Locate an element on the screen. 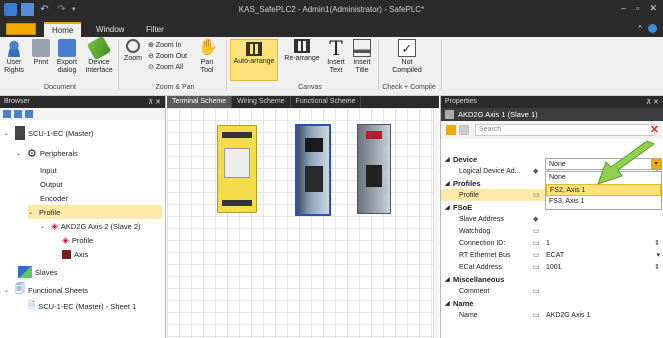 This screenshot has height=338, width=663. insert-text-button: T Insert Text is located at coordinates (336, 56).